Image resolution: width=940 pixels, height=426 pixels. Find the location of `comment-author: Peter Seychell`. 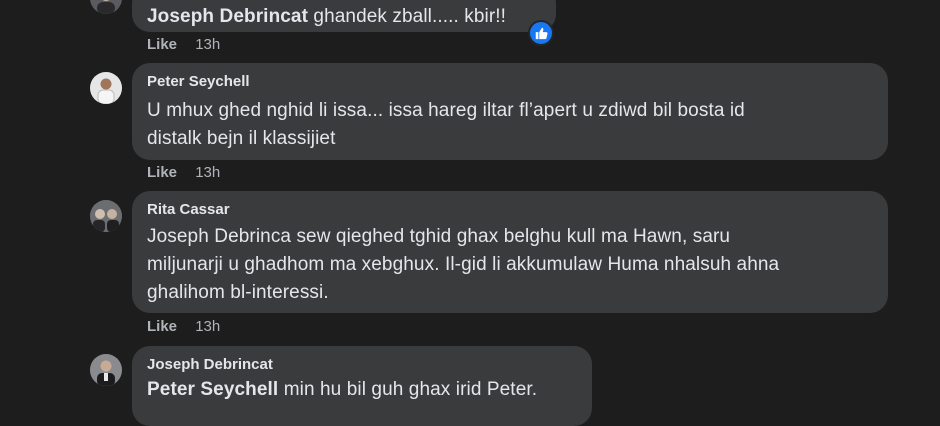

comment-author: Peter Seychell is located at coordinates (510, 81).